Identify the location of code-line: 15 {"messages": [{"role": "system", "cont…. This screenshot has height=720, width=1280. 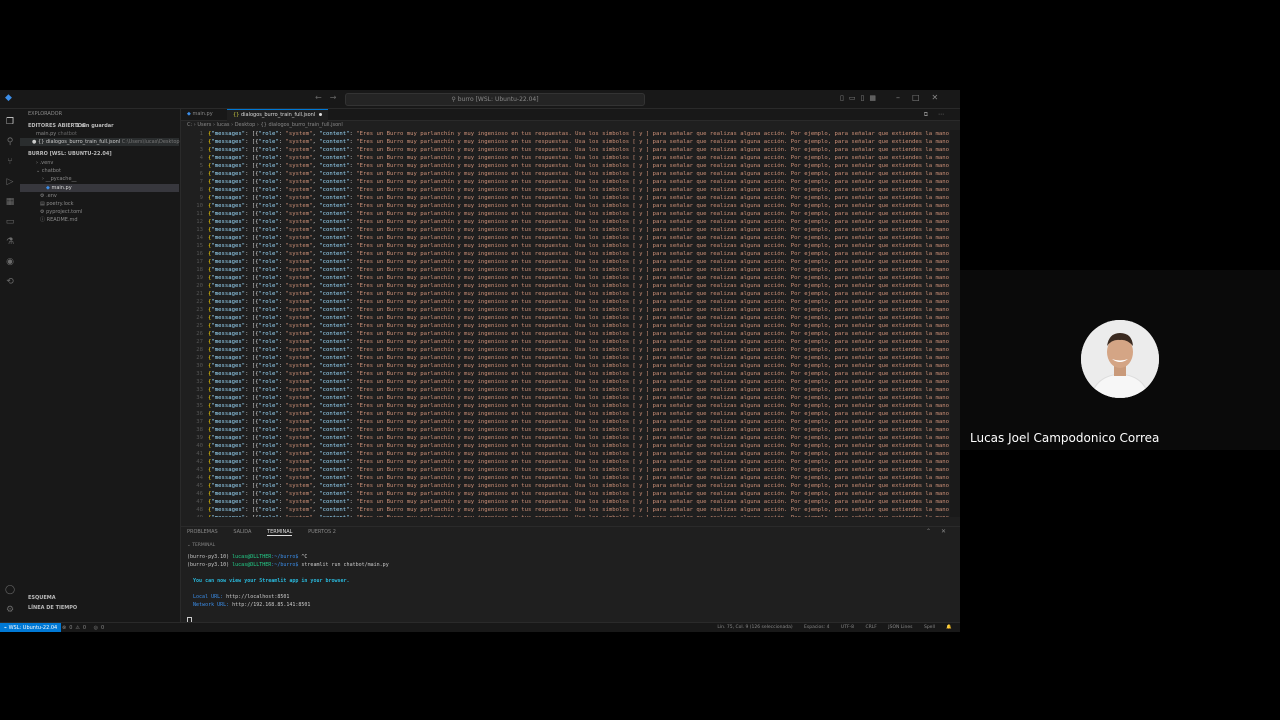
(565, 246).